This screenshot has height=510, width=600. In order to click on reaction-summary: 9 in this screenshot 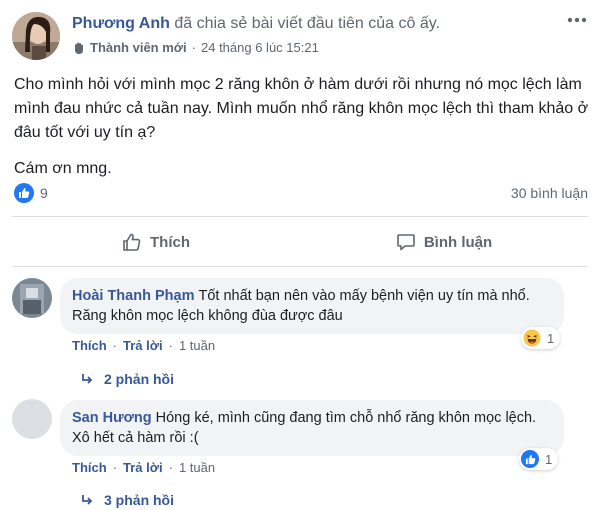, I will do `click(31, 193)`.